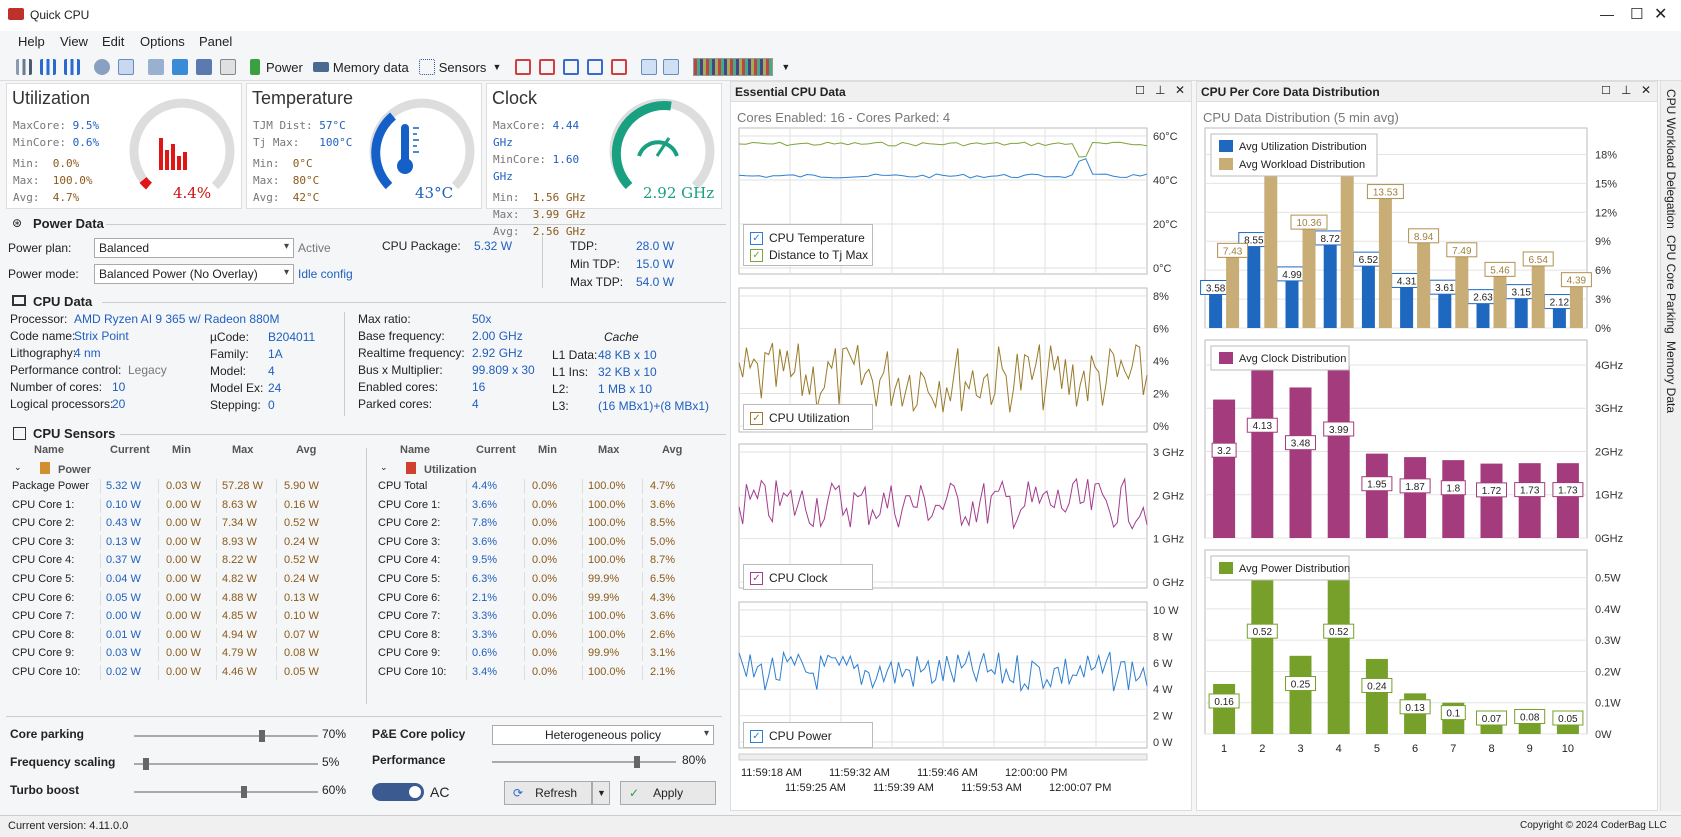 The width and height of the screenshot is (1681, 837). Describe the element at coordinates (204, 67) in the screenshot. I see `edit-icon` at that location.